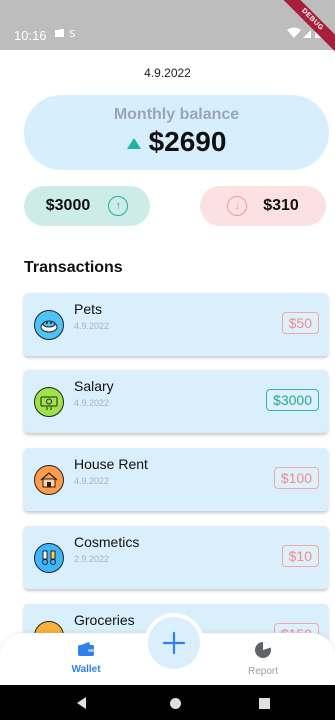  What do you see at coordinates (94, 386) in the screenshot?
I see `transaction-name: Salary` at bounding box center [94, 386].